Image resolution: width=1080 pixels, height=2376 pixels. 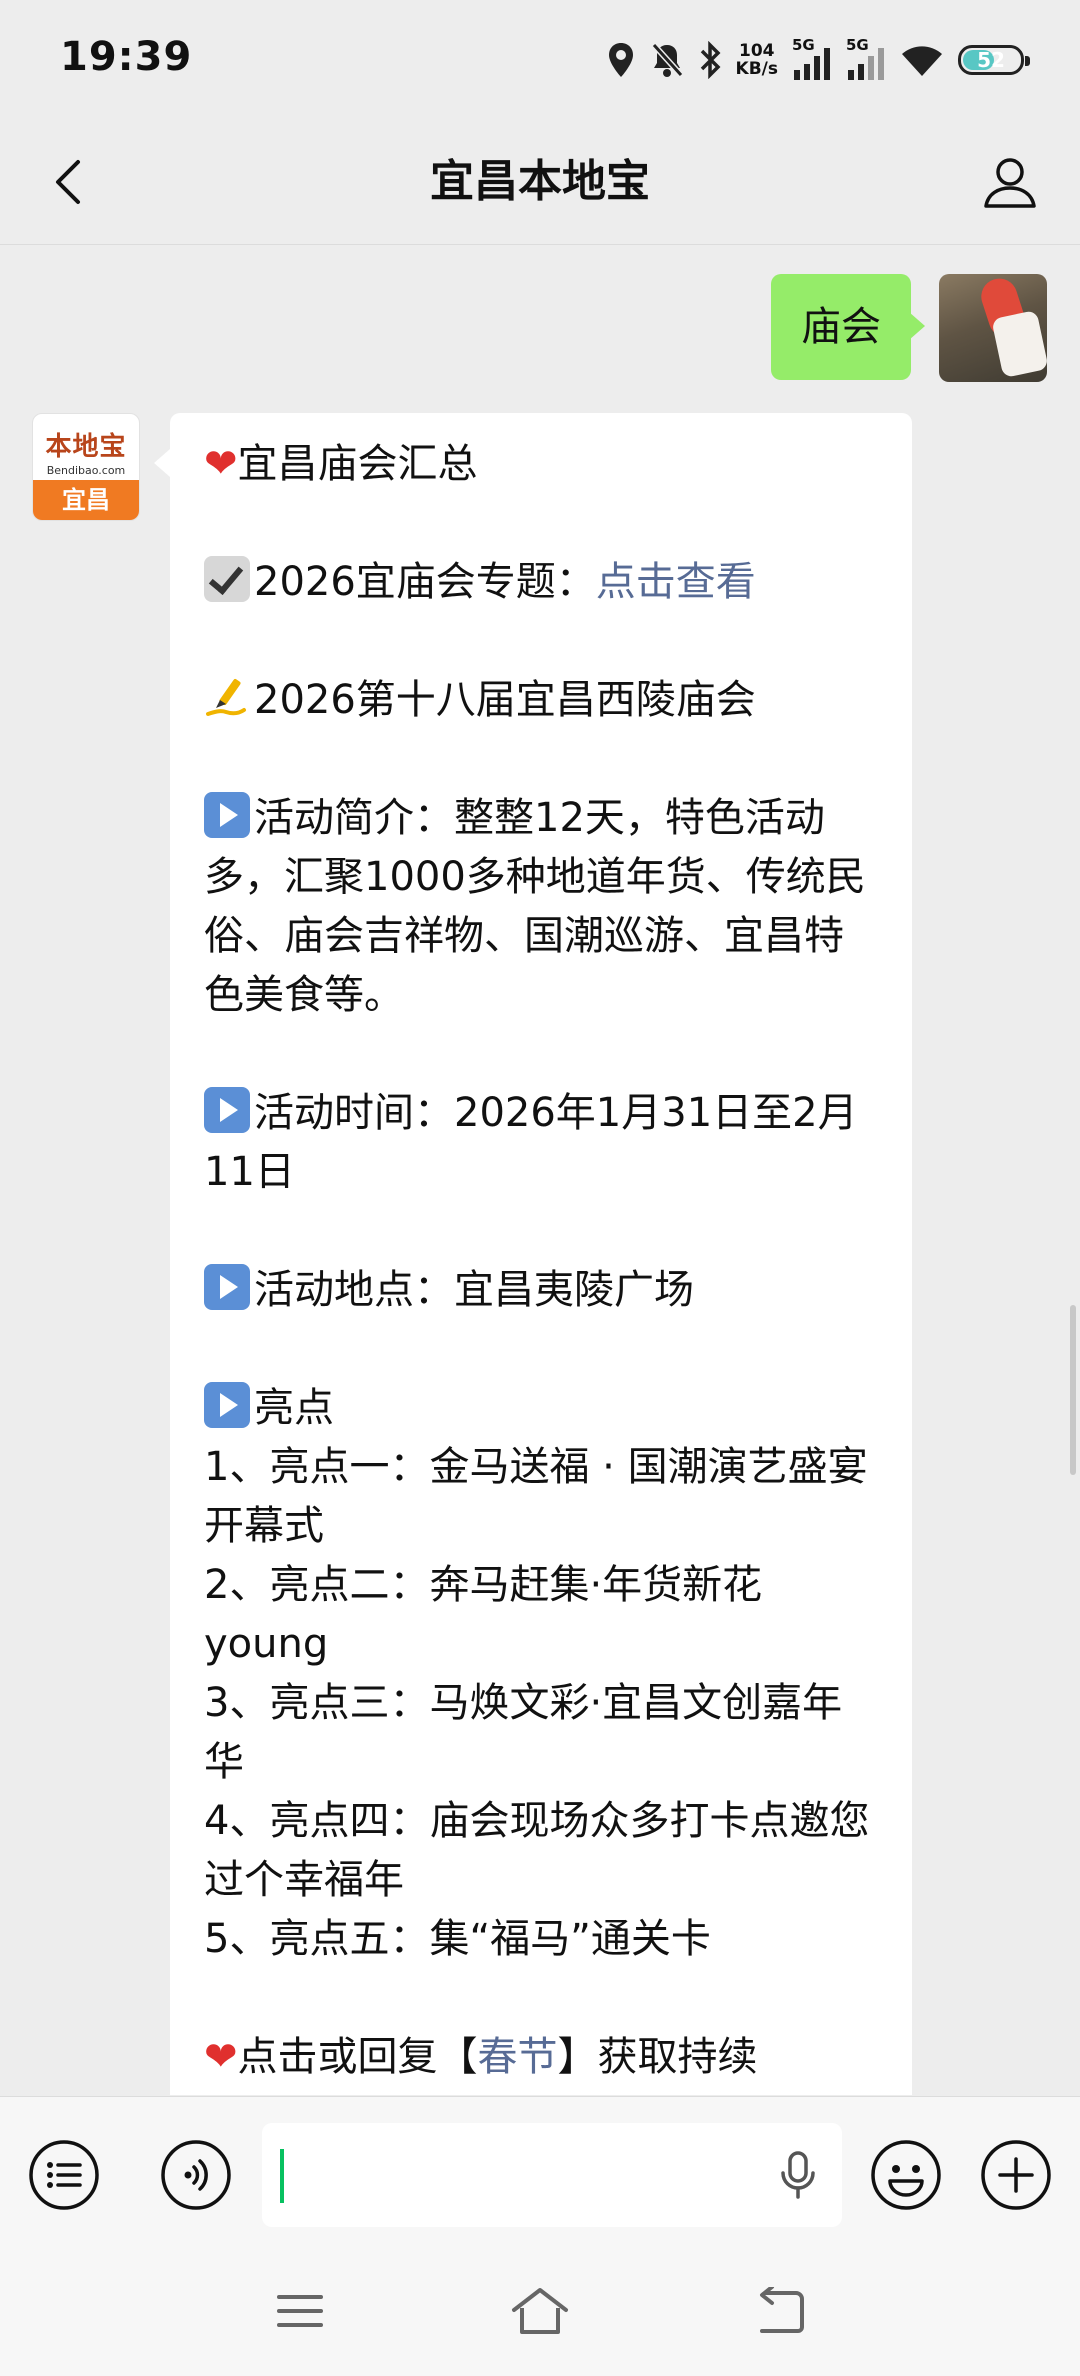 I want to click on message-line: 2026第十八届宜昌西陵庙会, so click(x=541, y=700).